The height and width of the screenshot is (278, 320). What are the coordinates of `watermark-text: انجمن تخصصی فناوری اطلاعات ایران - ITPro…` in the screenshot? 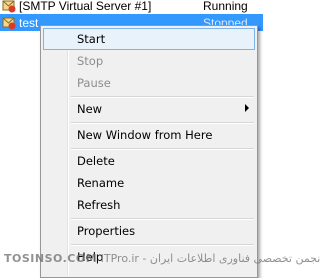 It's located at (210, 258).